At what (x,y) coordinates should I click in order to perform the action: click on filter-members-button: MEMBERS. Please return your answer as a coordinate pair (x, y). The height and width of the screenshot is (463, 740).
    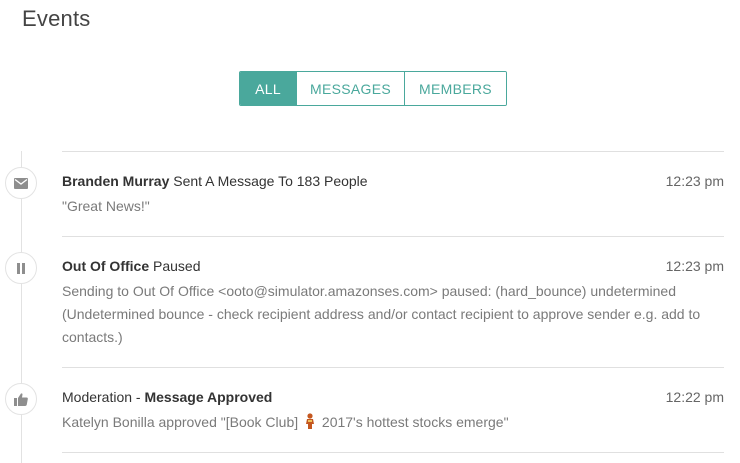
    Looking at the image, I should click on (455, 88).